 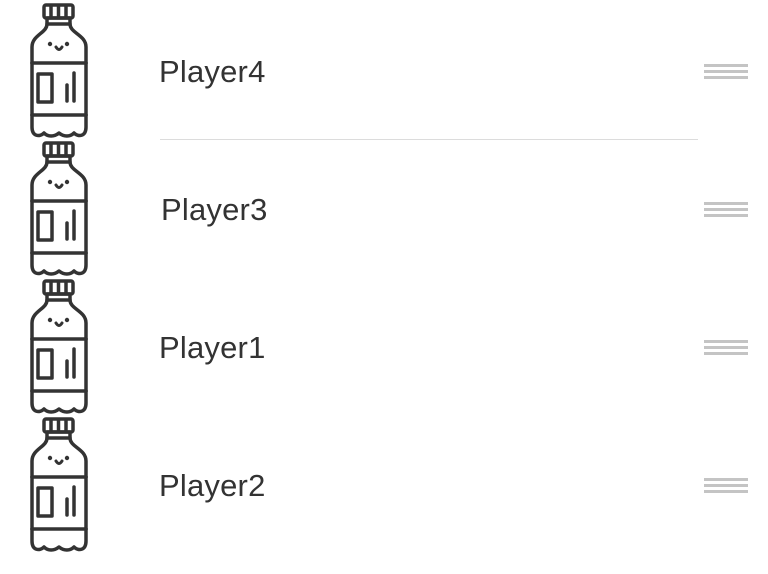 What do you see at coordinates (429, 139) in the screenshot?
I see `row-divider` at bounding box center [429, 139].